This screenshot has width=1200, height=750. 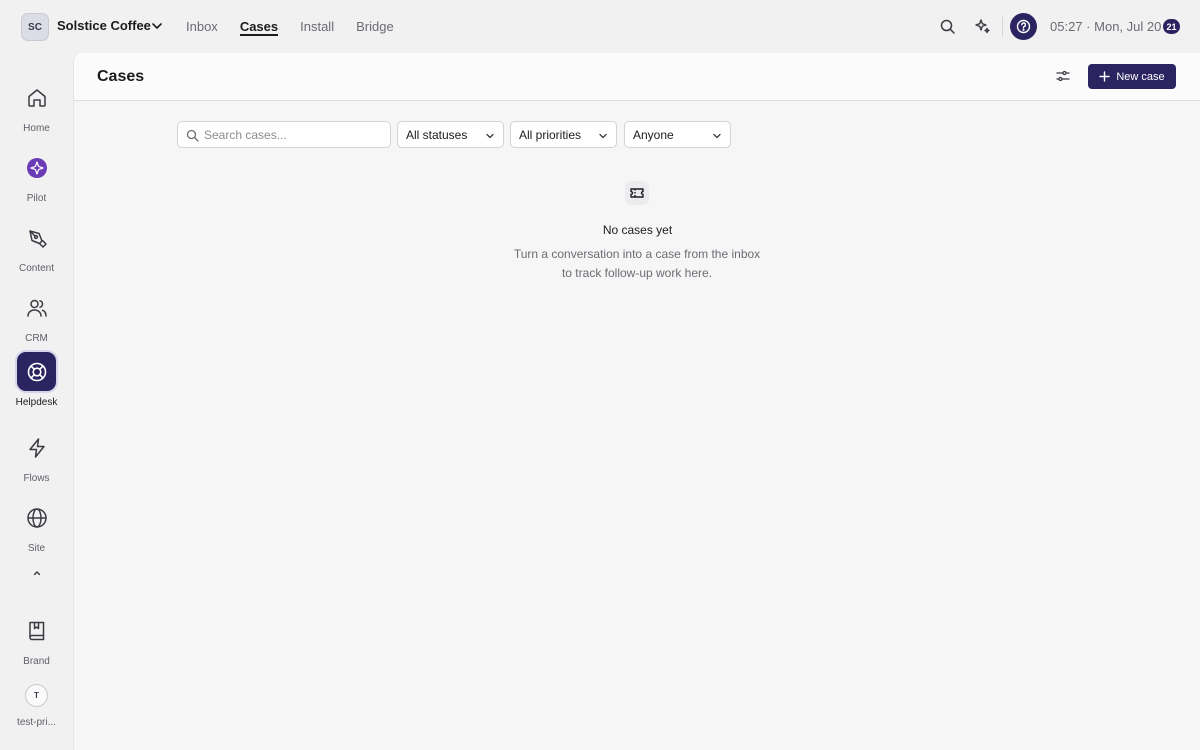 I want to click on lifebuoy-icon, so click(x=36, y=371).